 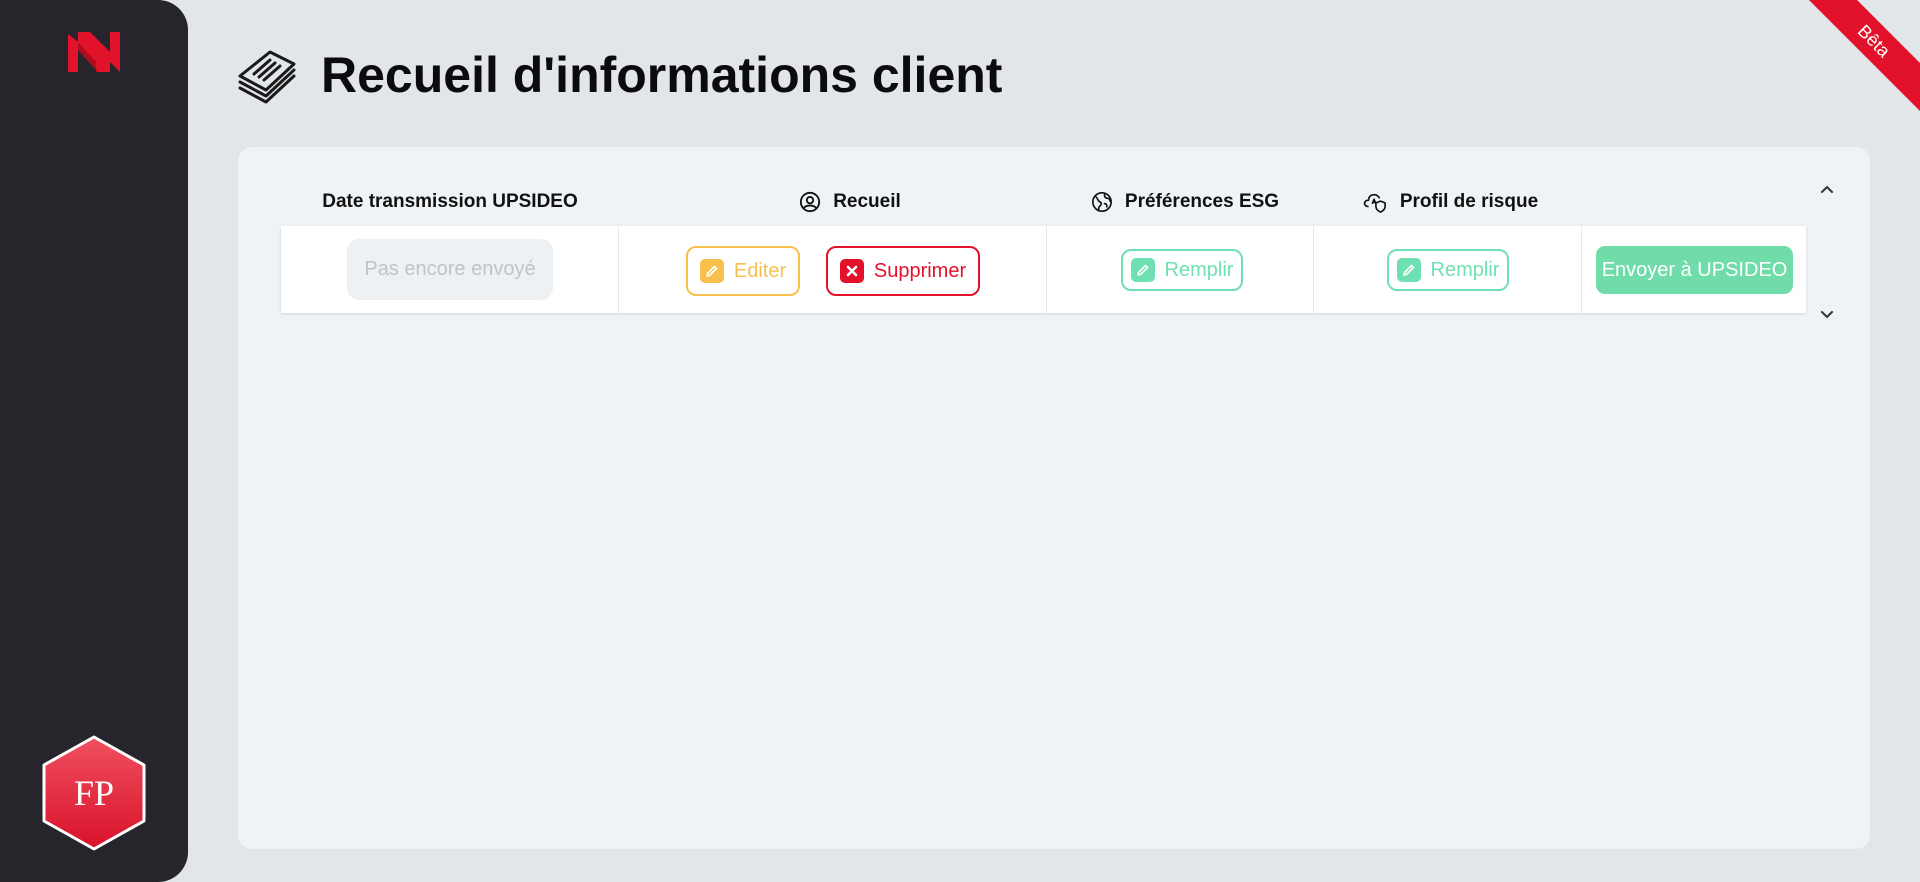 I want to click on globe-icon, so click(x=1101, y=202).